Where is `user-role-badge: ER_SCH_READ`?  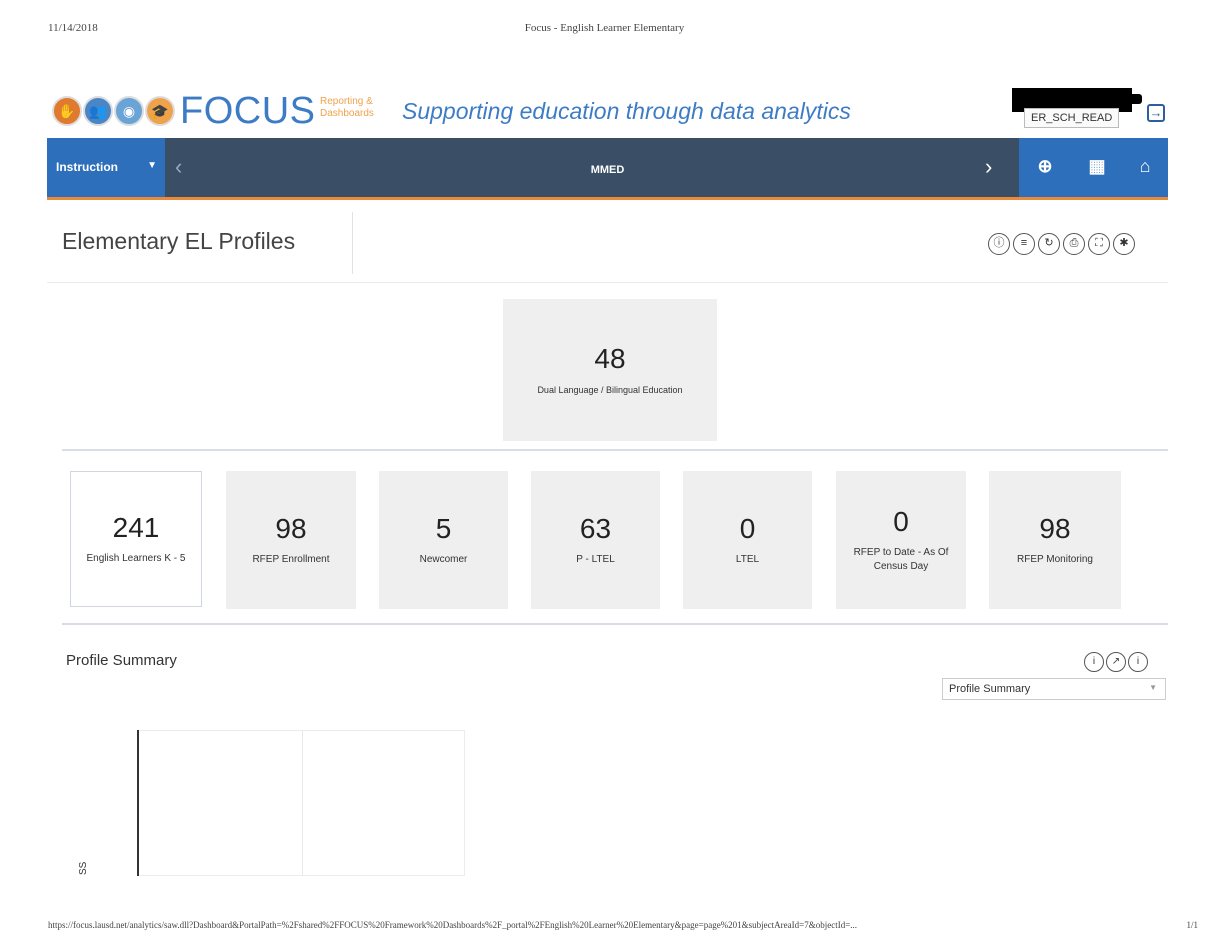 user-role-badge: ER_SCH_READ is located at coordinates (1072, 118).